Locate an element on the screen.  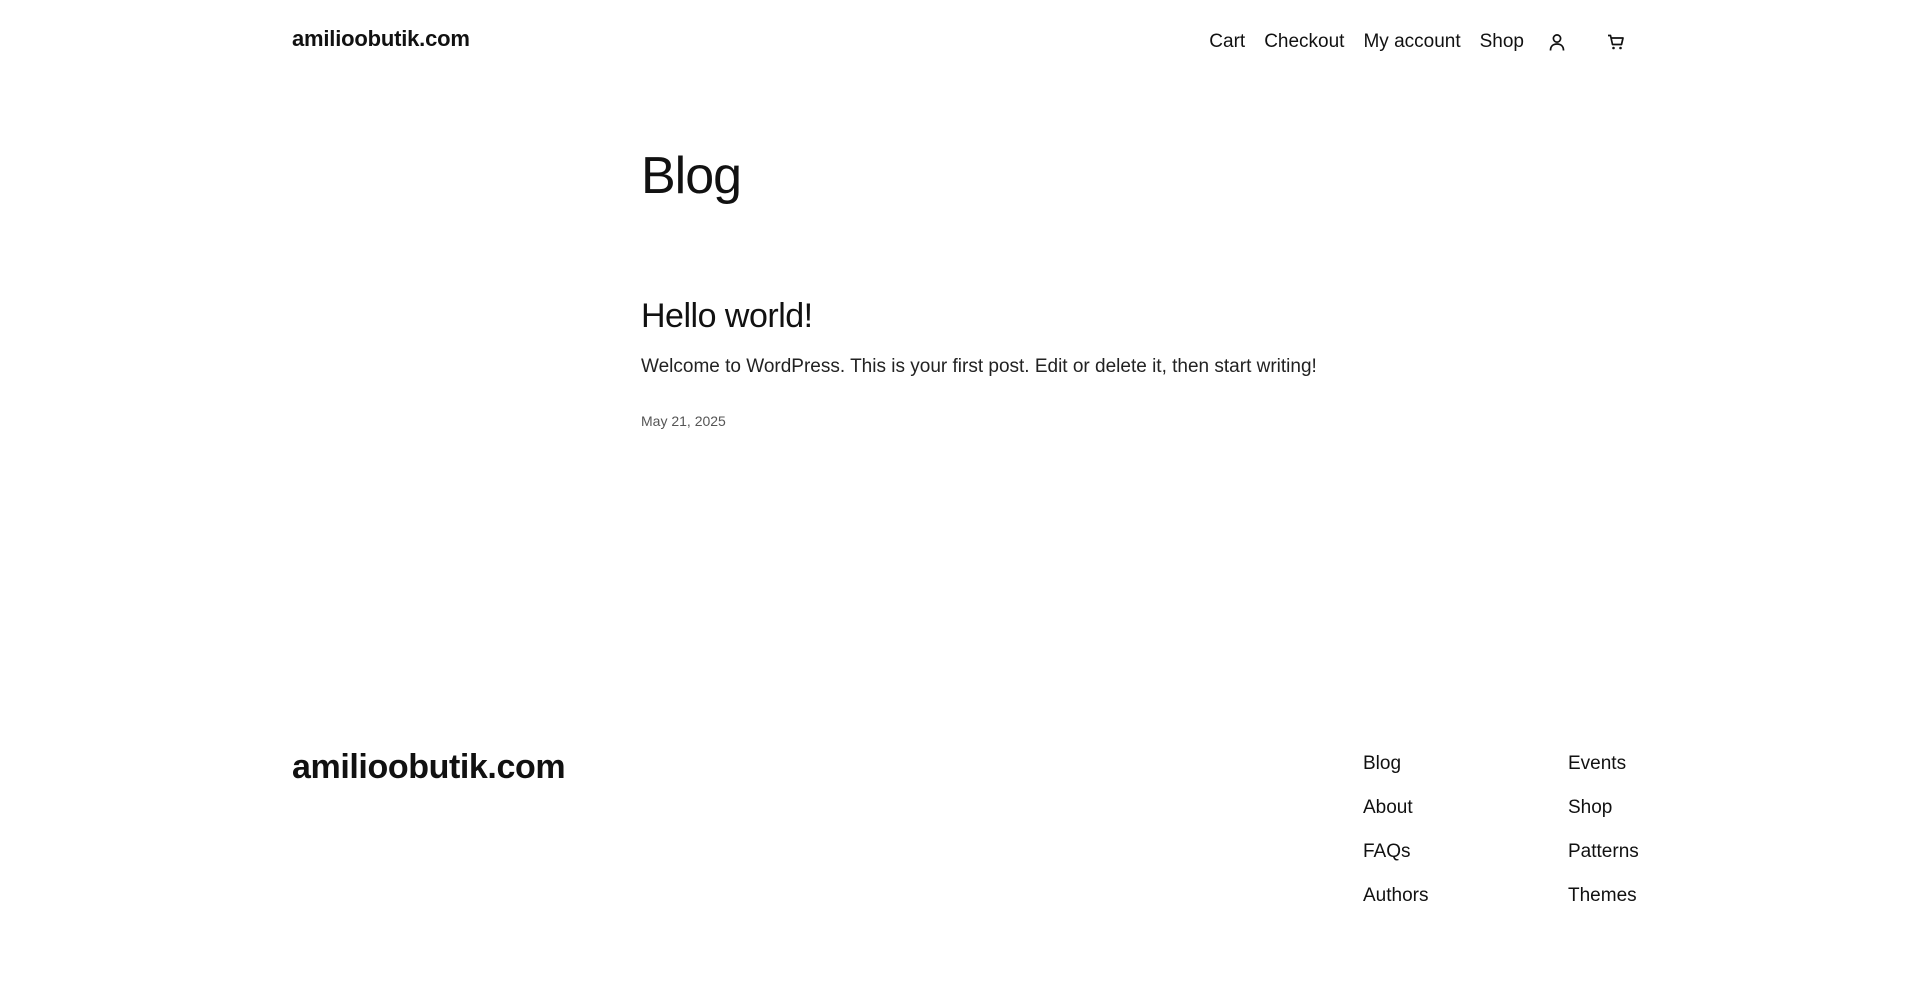
footer-link-patterns: Patterns is located at coordinates (1603, 852).